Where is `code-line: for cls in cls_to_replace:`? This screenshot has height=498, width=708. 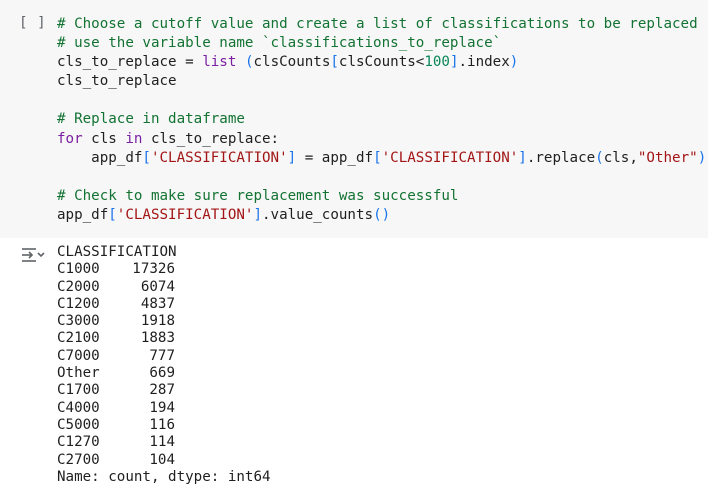
code-line: for cls in cls_to_replace: is located at coordinates (381, 139).